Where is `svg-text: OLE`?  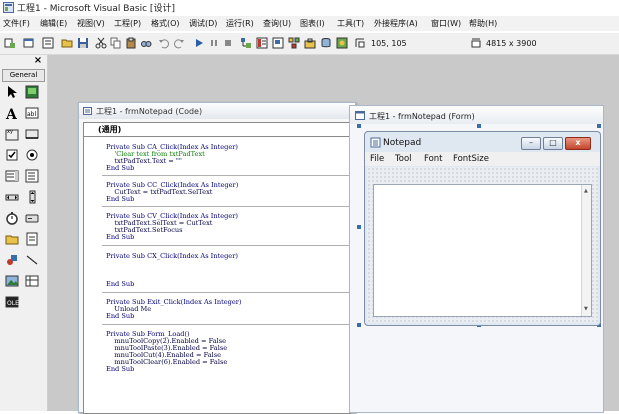
svg-text: OLE is located at coordinates (13, 303).